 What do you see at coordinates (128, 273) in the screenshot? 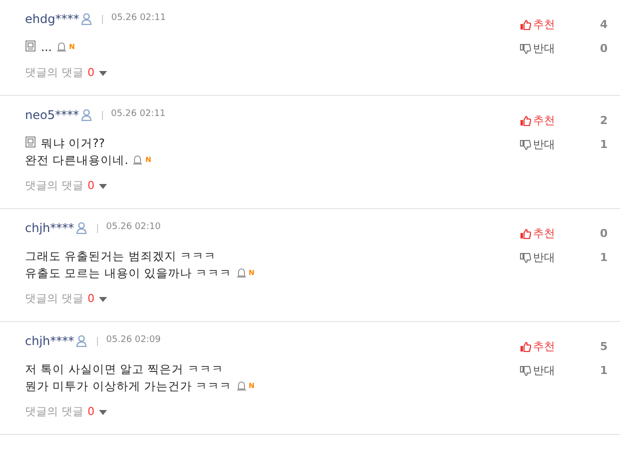
I see `comment-text: 유출도 모르는 내용이 있을까나 ㅋㅋㅋ` at bounding box center [128, 273].